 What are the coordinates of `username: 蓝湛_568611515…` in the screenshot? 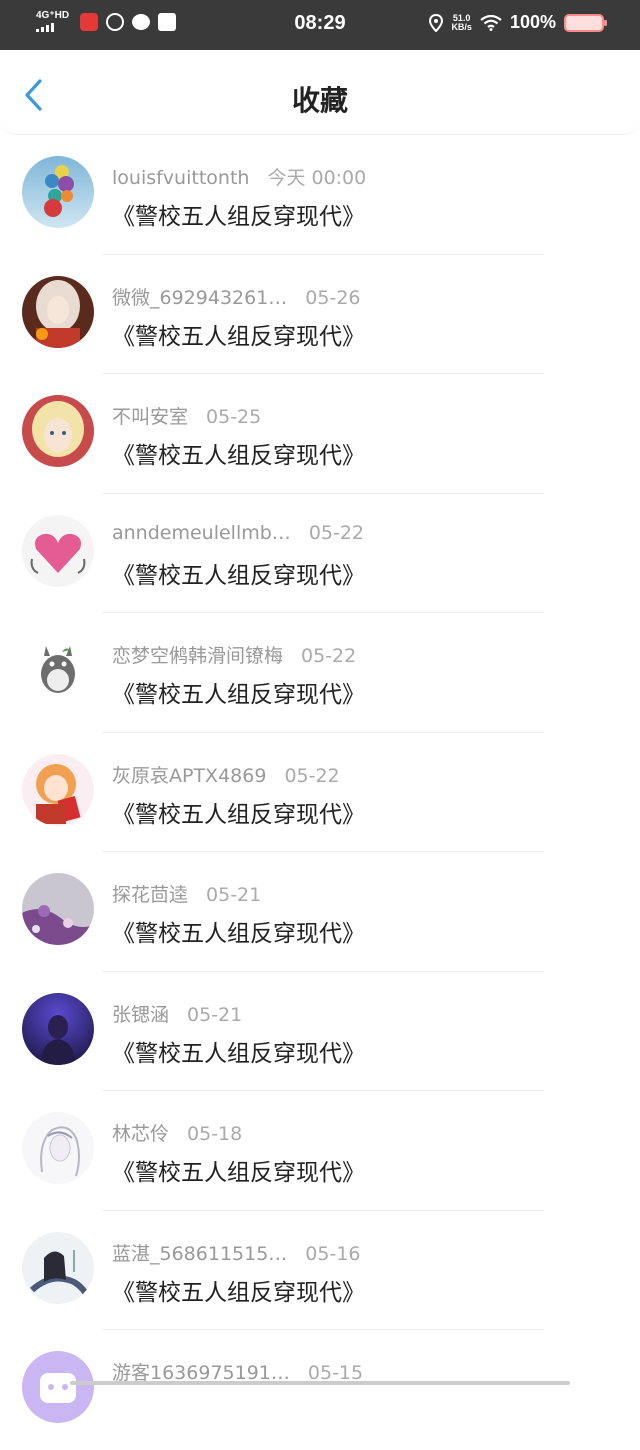 It's located at (200, 1253).